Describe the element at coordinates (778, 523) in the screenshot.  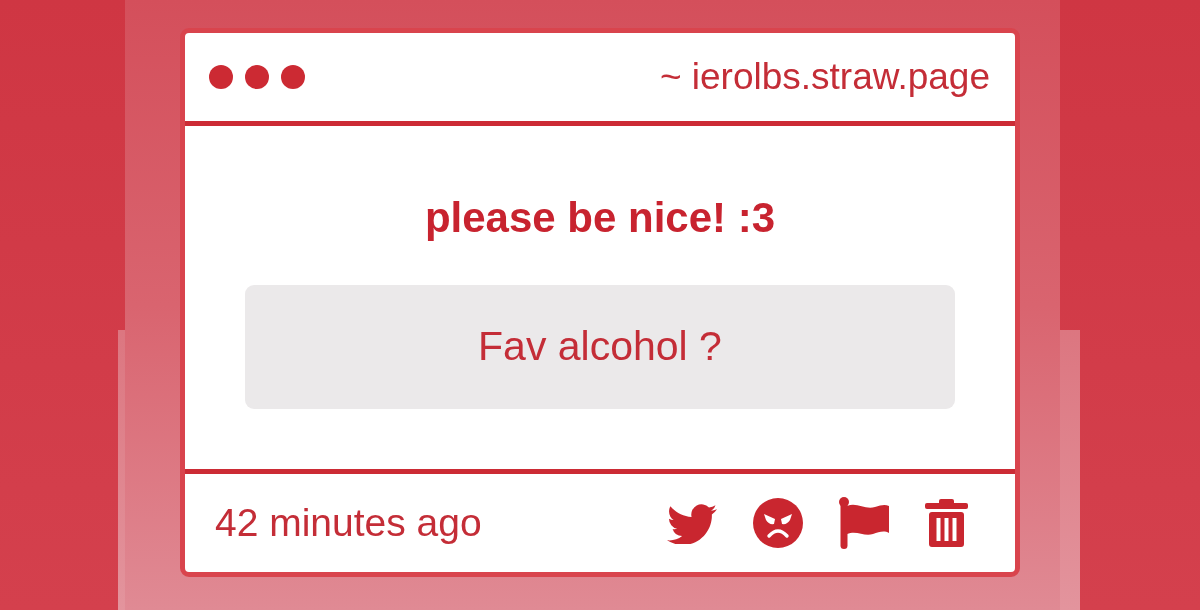
I see `angry-face-icon` at that location.